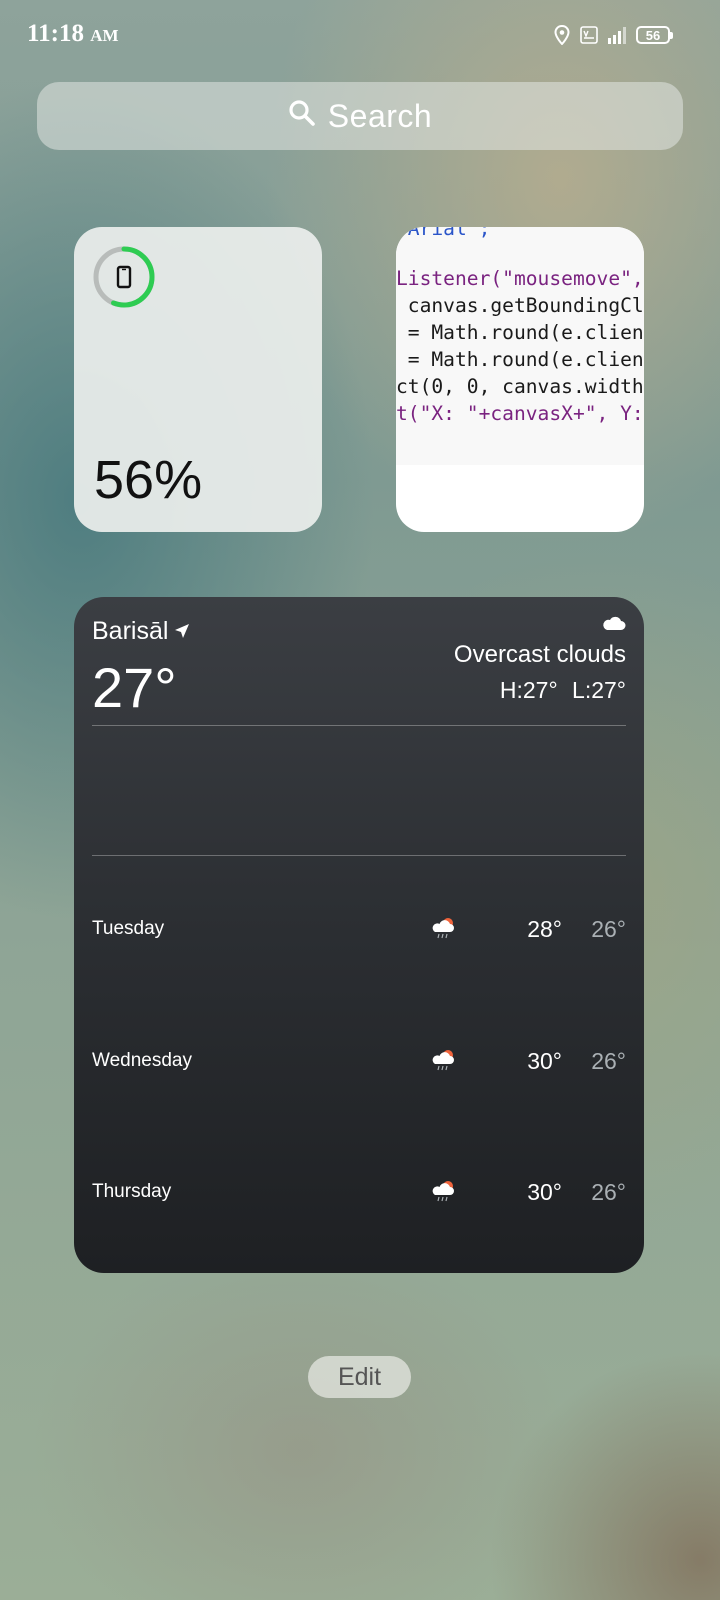  I want to click on battery-widget: 56%, so click(198, 379).